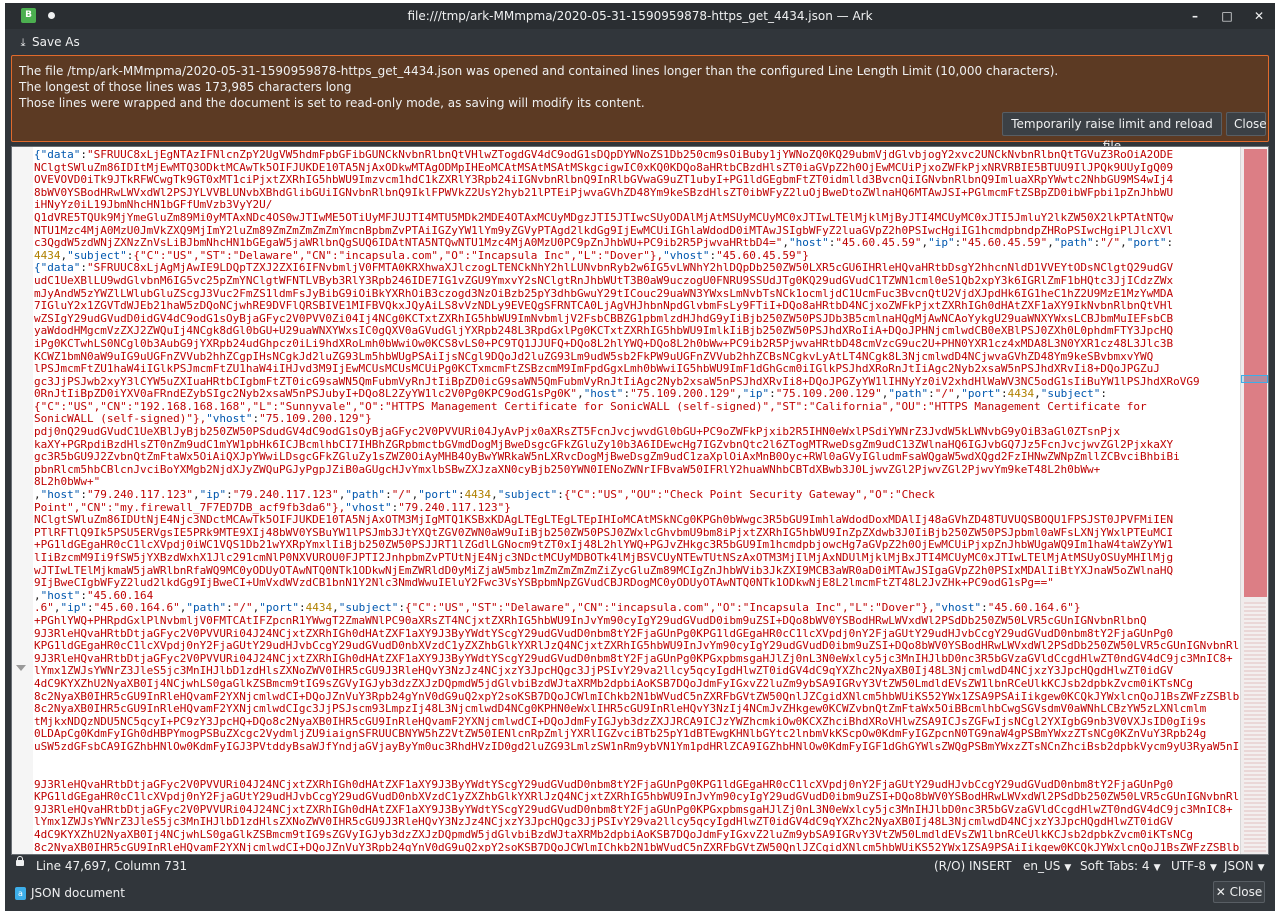 The image size is (1280, 916). Describe the element at coordinates (1195, 16) in the screenshot. I see `minimize-button: –` at that location.